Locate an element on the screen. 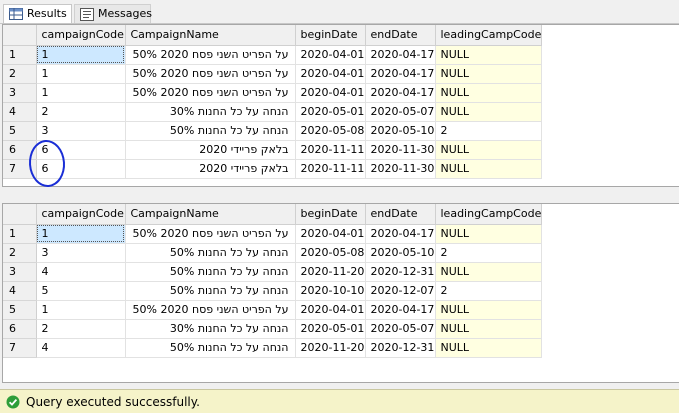 Image resolution: width=679 pixels, height=413 pixels. enddate-cell: 2020-12-07 is located at coordinates (400, 291).